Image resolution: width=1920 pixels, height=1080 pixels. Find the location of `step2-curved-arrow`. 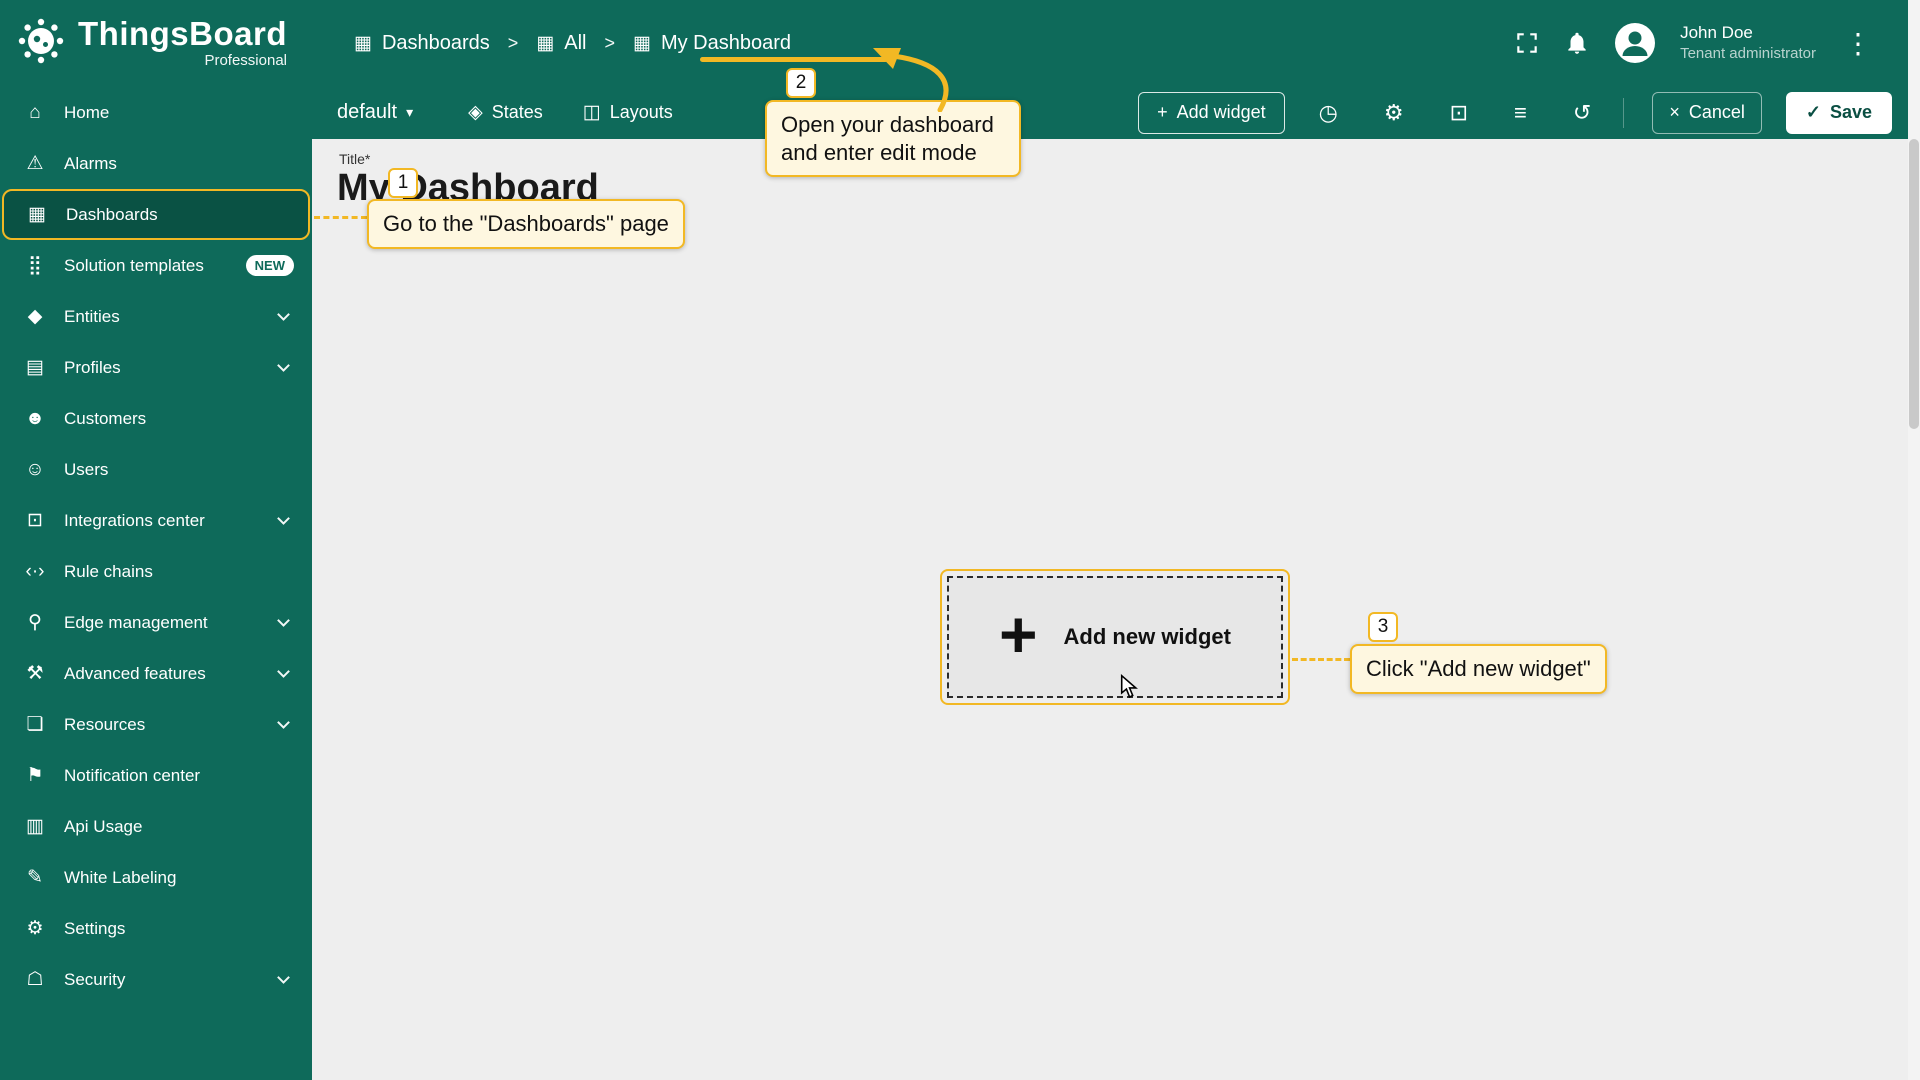

step2-curved-arrow is located at coordinates (911, 80).